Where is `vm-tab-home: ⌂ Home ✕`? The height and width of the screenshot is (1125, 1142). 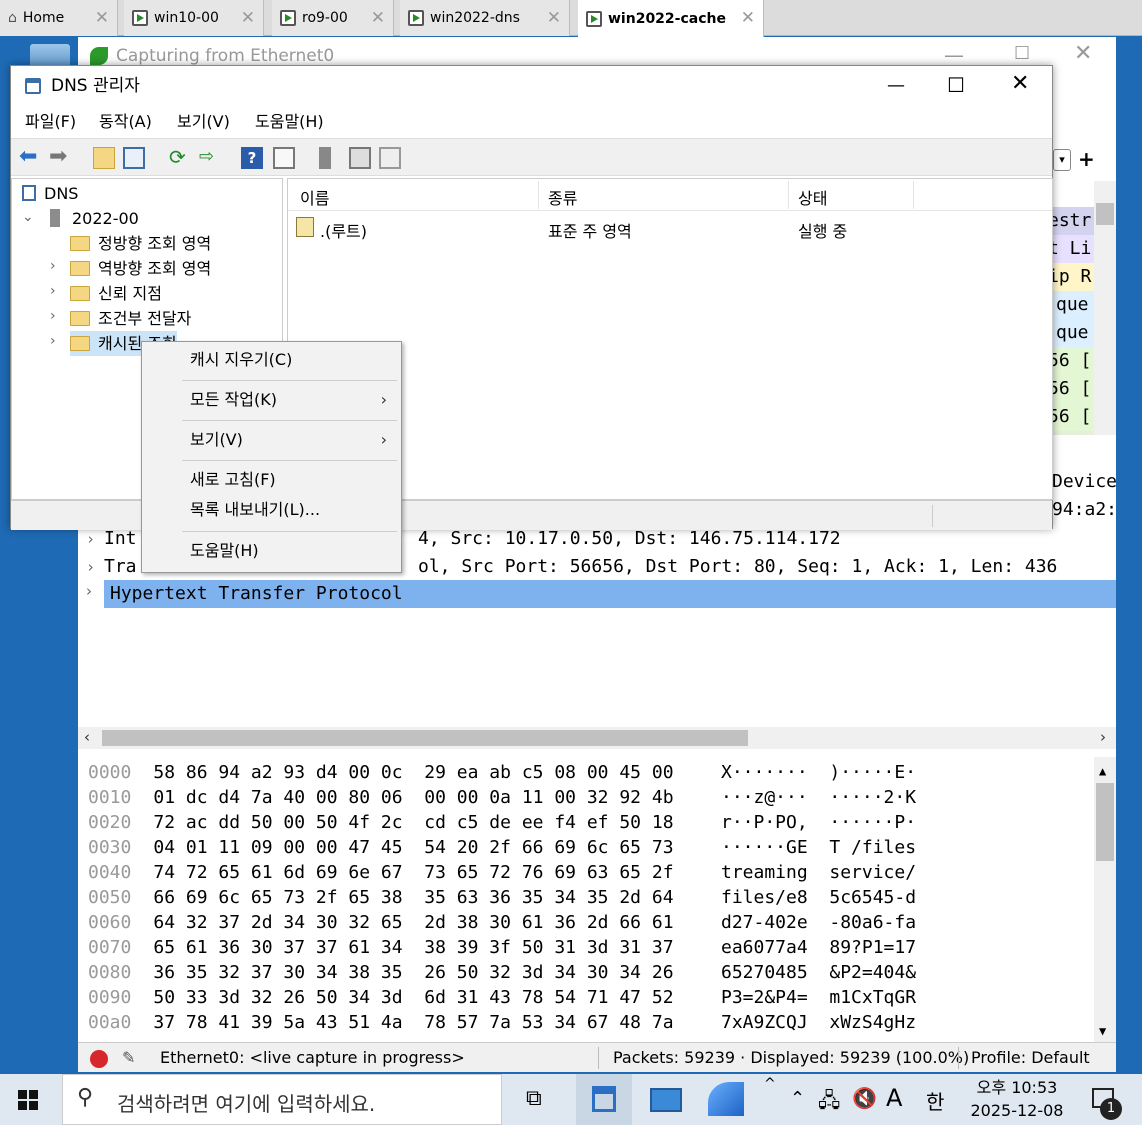
vm-tab-home: ⌂ Home ✕ is located at coordinates (59, 18).